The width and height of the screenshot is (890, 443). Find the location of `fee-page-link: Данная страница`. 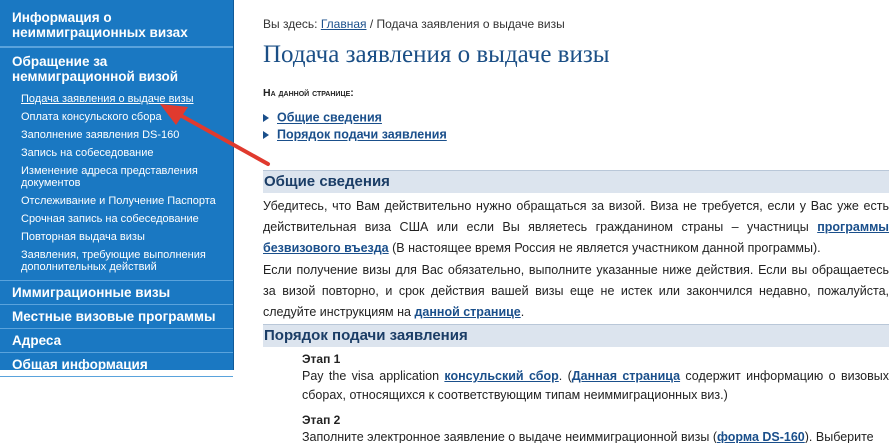

fee-page-link: Данная страница is located at coordinates (626, 376).